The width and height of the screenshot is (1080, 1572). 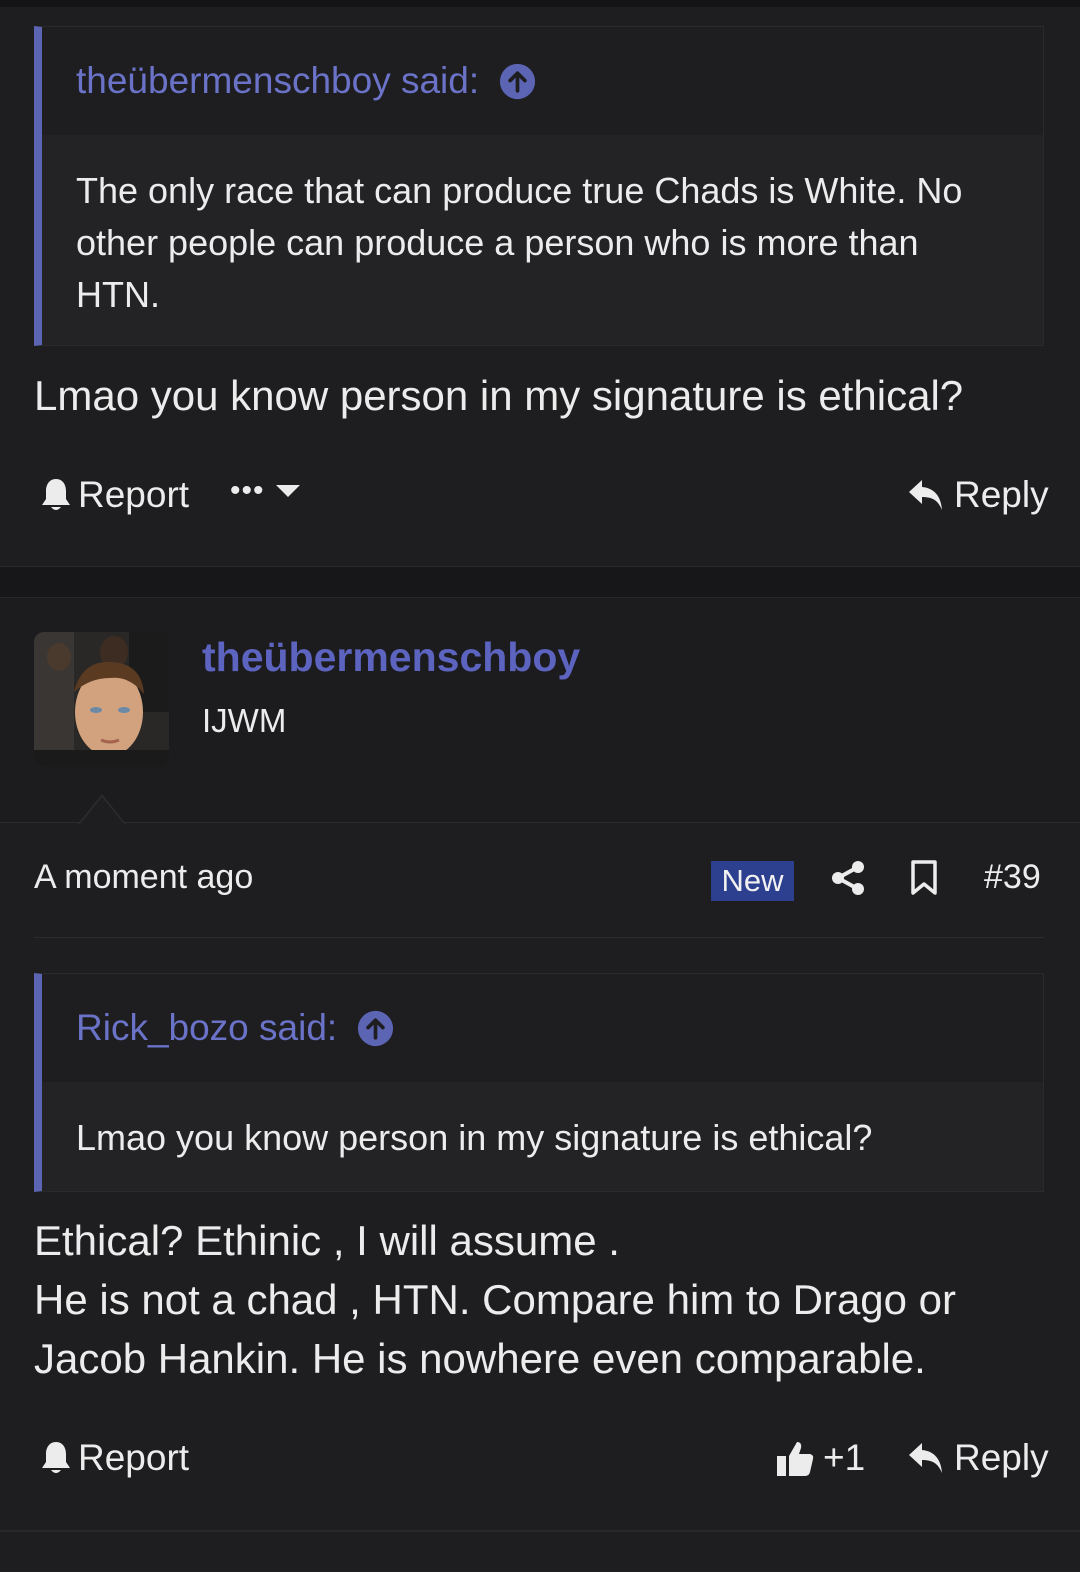 I want to click on quote-author-link: theübermenschboy said:, so click(x=277, y=81).